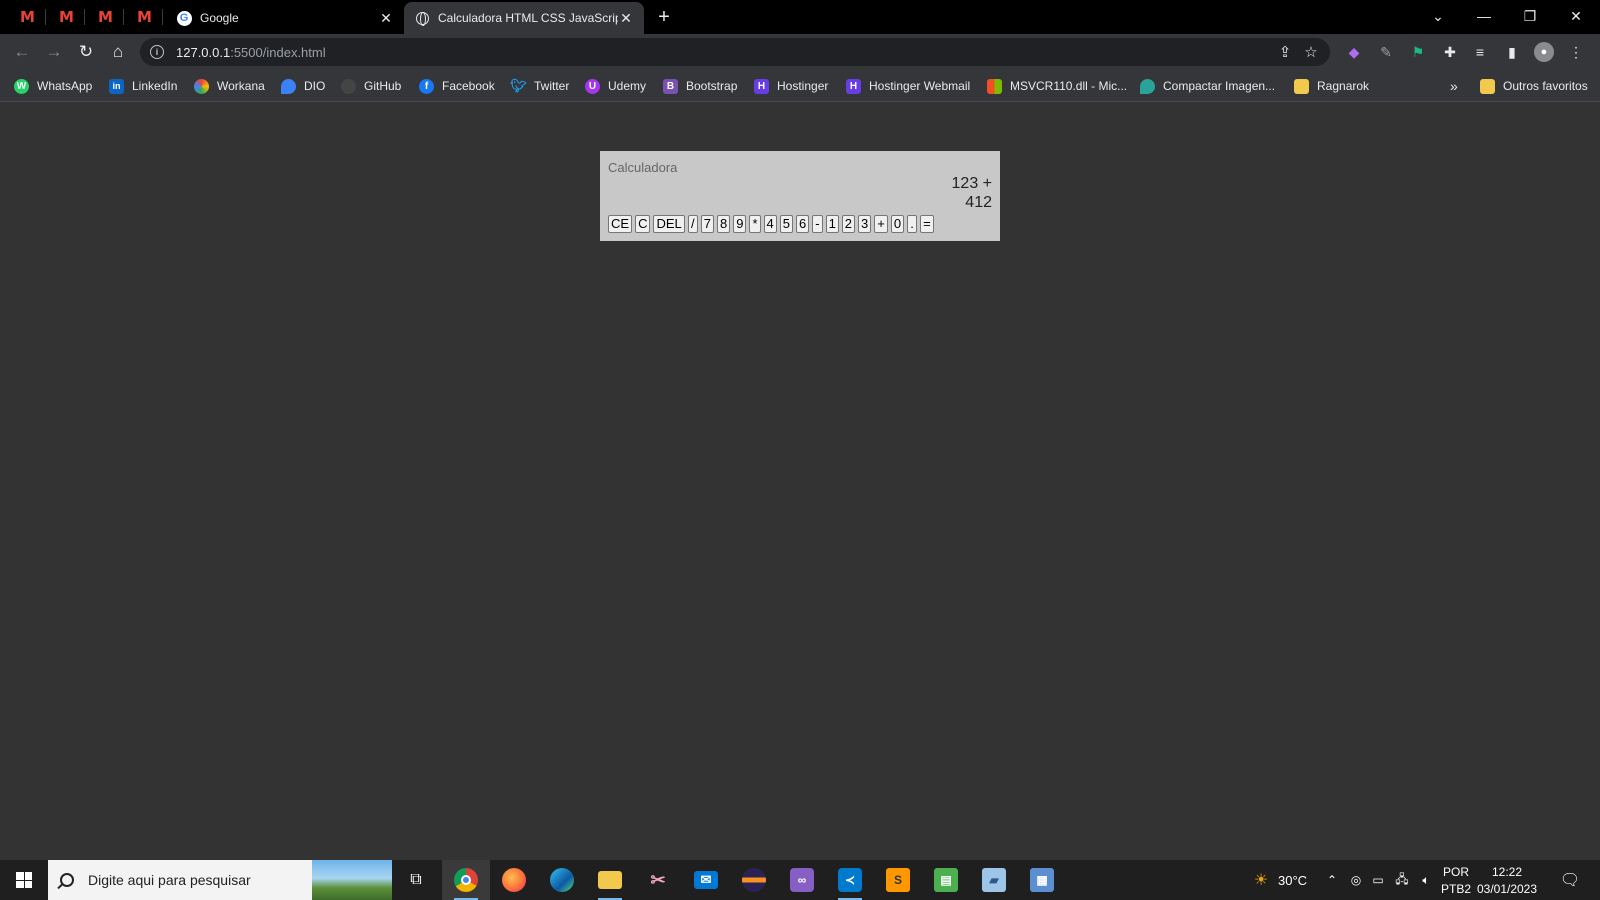 The height and width of the screenshot is (900, 1600). What do you see at coordinates (1576, 52) in the screenshot?
I see `kebab-menu-icon: ⋮` at bounding box center [1576, 52].